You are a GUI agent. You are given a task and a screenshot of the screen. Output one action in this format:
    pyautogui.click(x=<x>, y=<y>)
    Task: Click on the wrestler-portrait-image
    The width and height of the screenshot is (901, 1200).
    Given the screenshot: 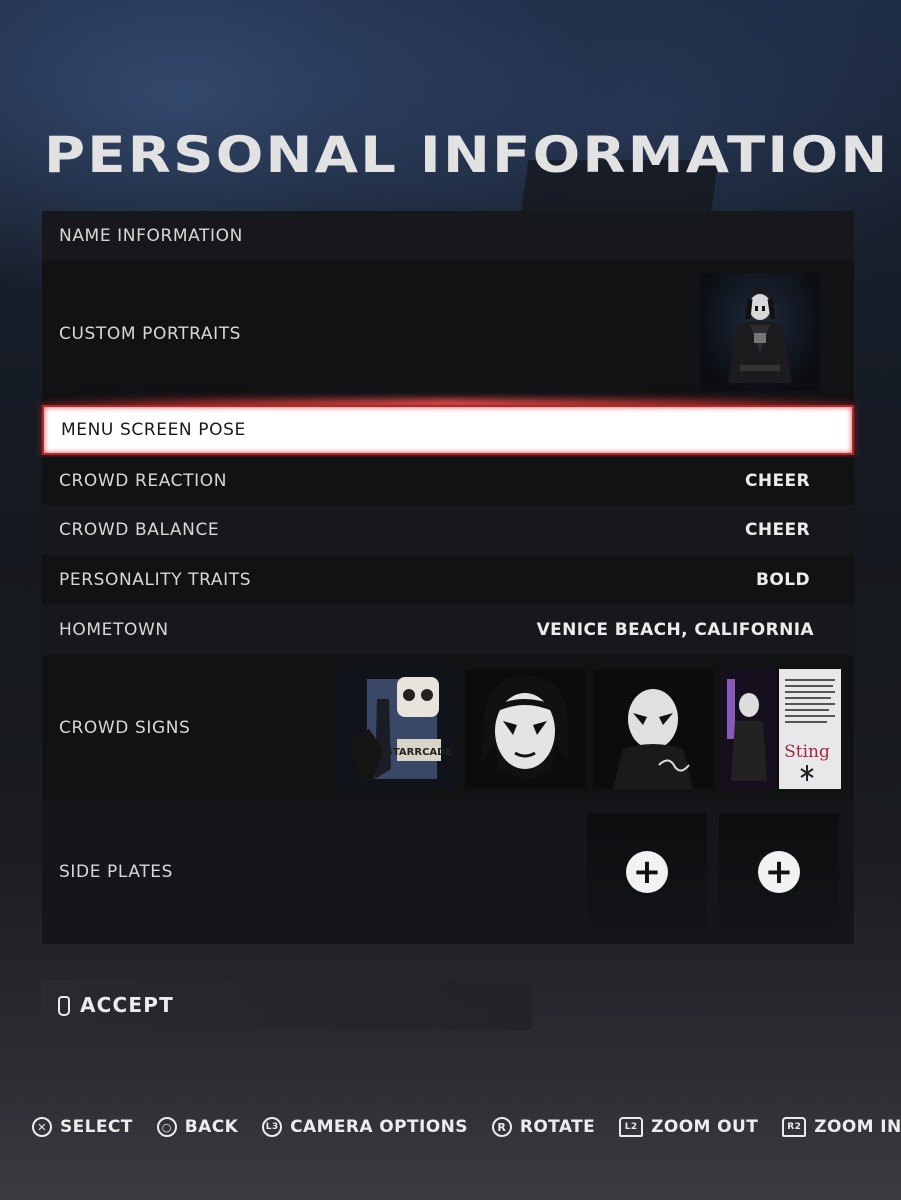 What is the action you would take?
    pyautogui.click(x=760, y=335)
    